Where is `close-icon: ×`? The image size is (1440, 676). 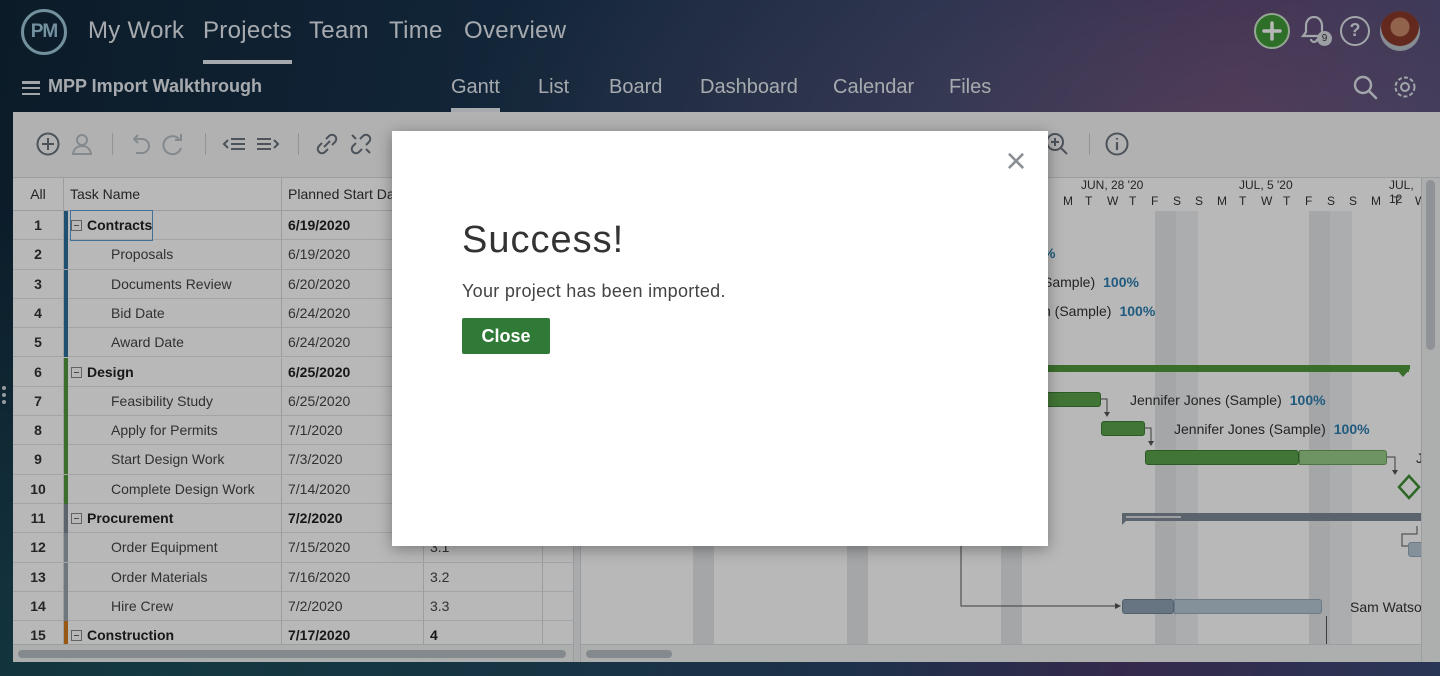
close-icon: × is located at coordinates (1016, 161).